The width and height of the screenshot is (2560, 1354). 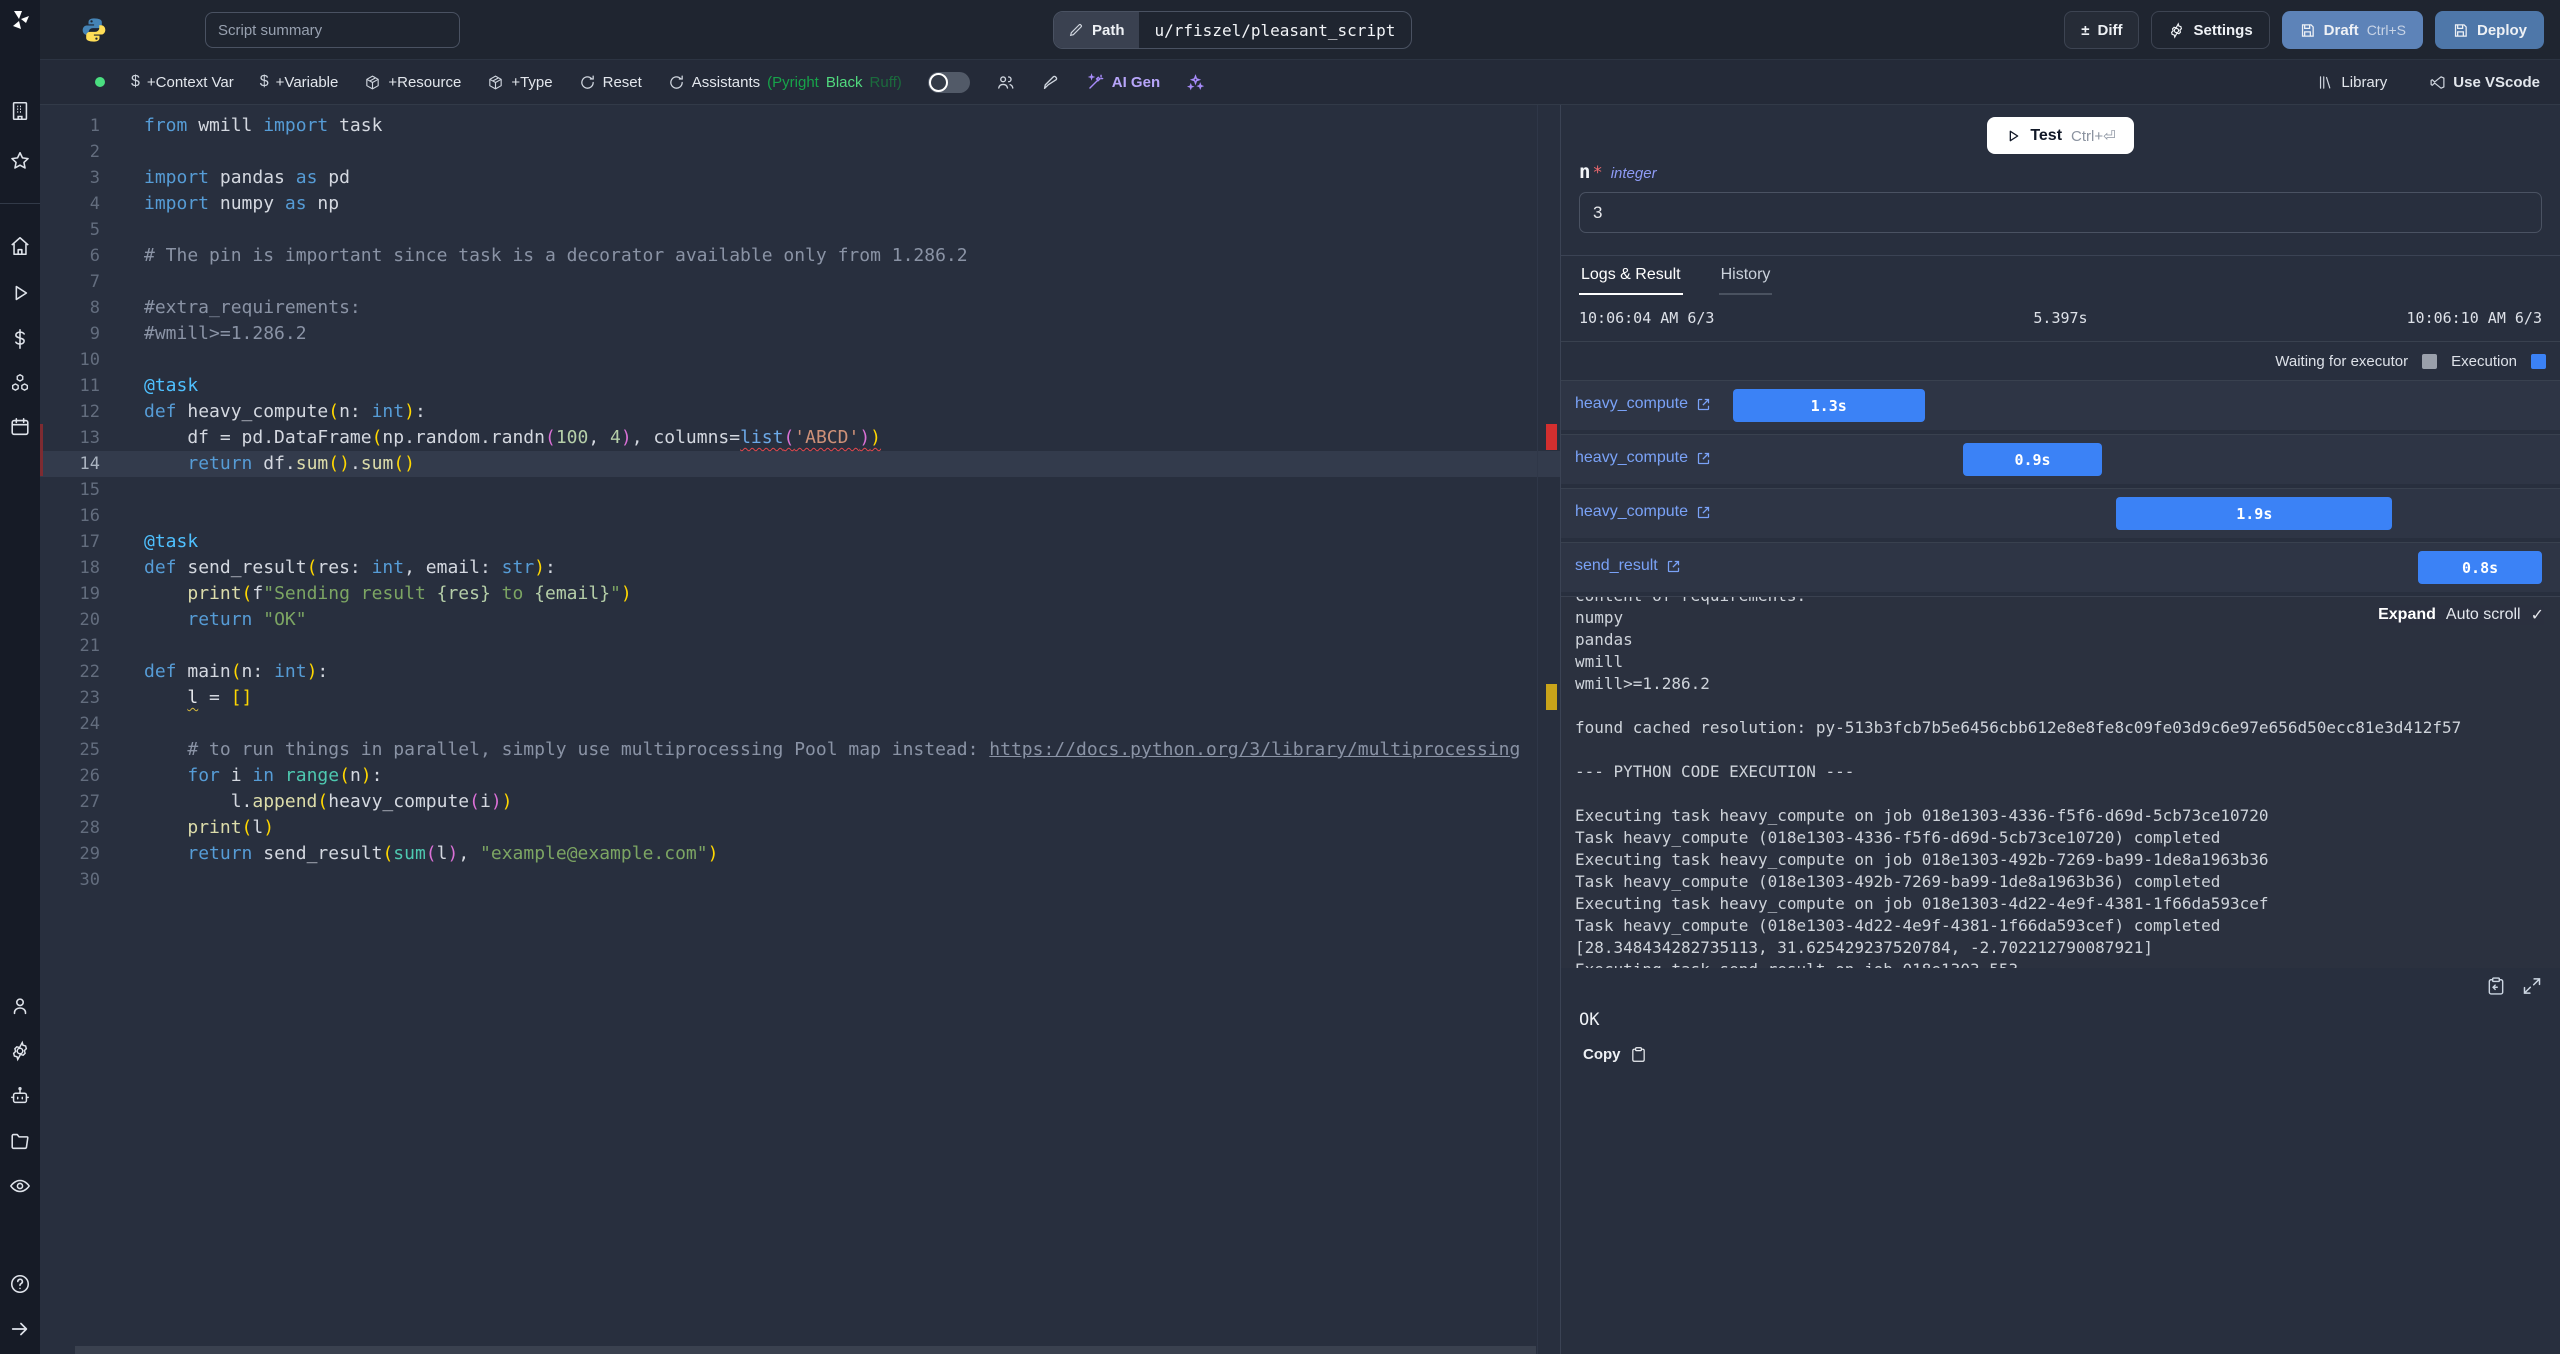 What do you see at coordinates (20, 20) in the screenshot?
I see `windmill-logo-icon` at bounding box center [20, 20].